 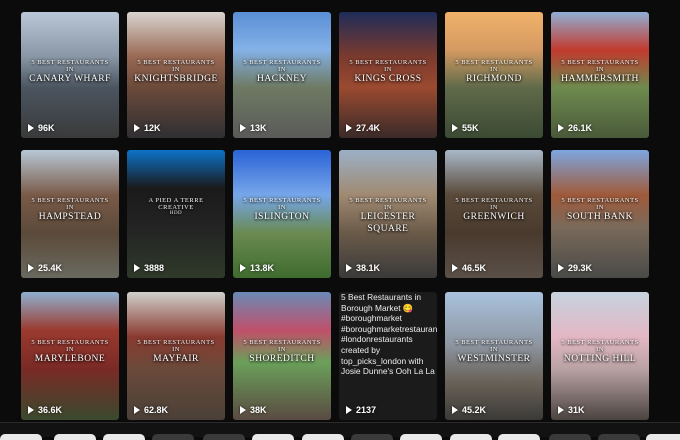 I want to click on view-count: 38K, so click(x=253, y=410).